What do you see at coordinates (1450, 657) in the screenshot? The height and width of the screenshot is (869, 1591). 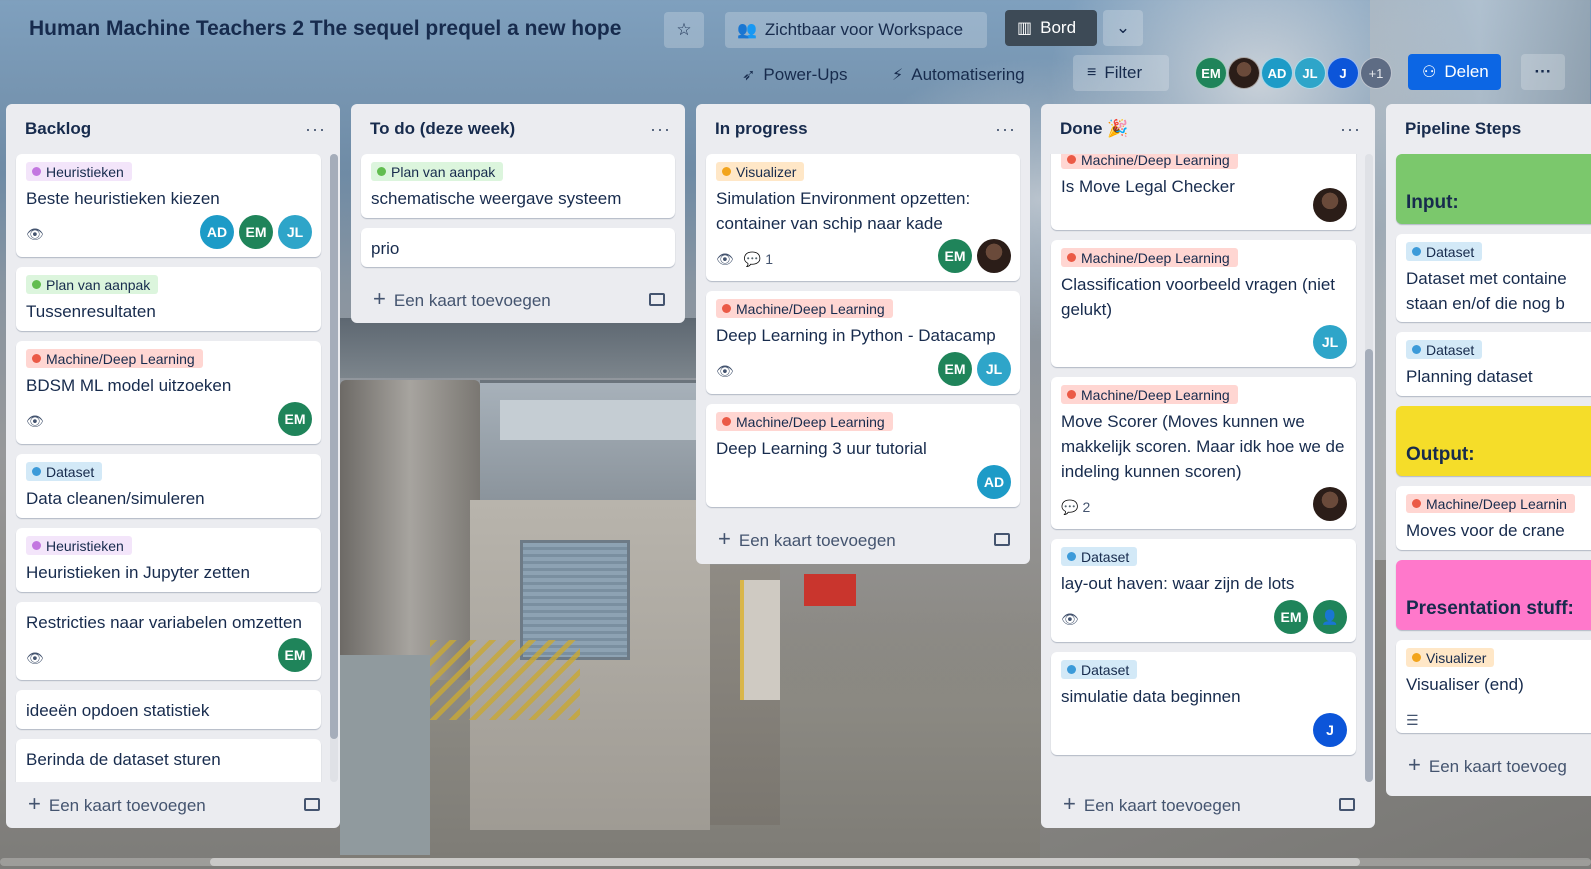 I see `card-label: Visualizer` at bounding box center [1450, 657].